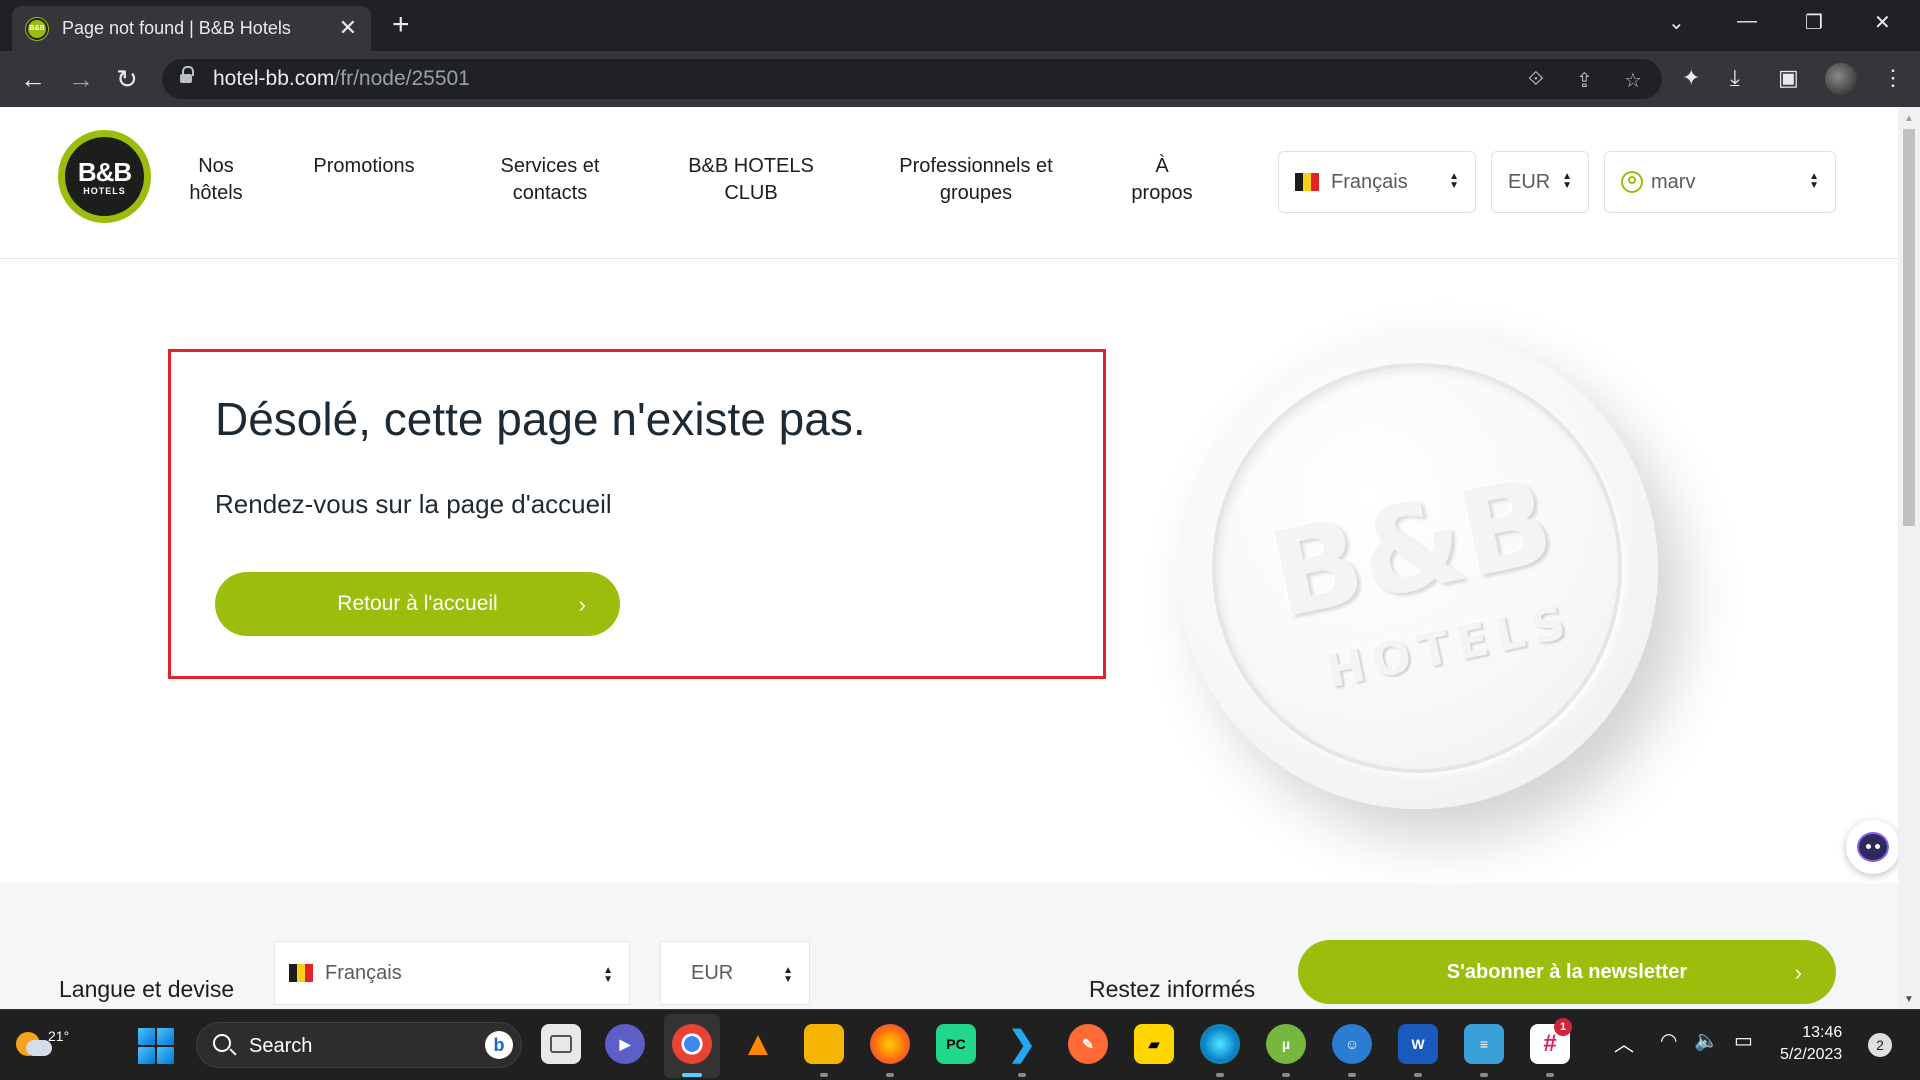 The height and width of the screenshot is (1080, 1920). What do you see at coordinates (1377, 182) in the screenshot?
I see `language-select: Français ▲ ▼` at bounding box center [1377, 182].